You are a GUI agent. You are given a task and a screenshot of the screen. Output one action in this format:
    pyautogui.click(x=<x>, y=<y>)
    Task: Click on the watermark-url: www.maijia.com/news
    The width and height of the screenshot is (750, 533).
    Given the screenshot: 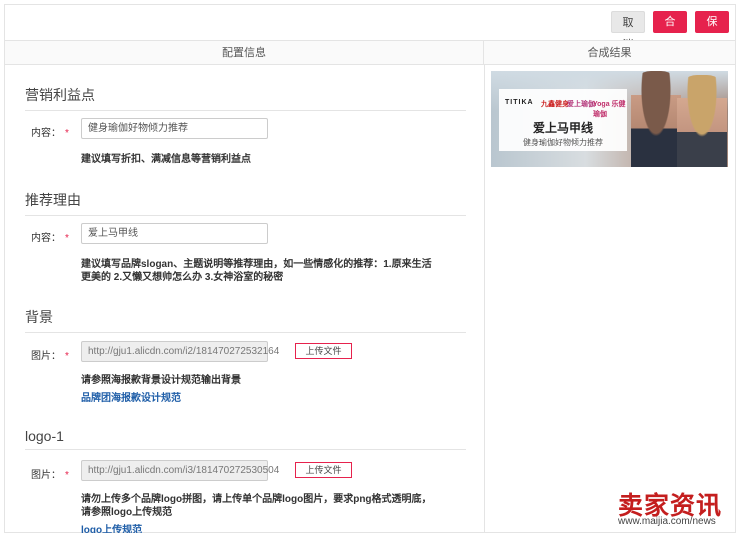 What is the action you would take?
    pyautogui.click(x=667, y=521)
    